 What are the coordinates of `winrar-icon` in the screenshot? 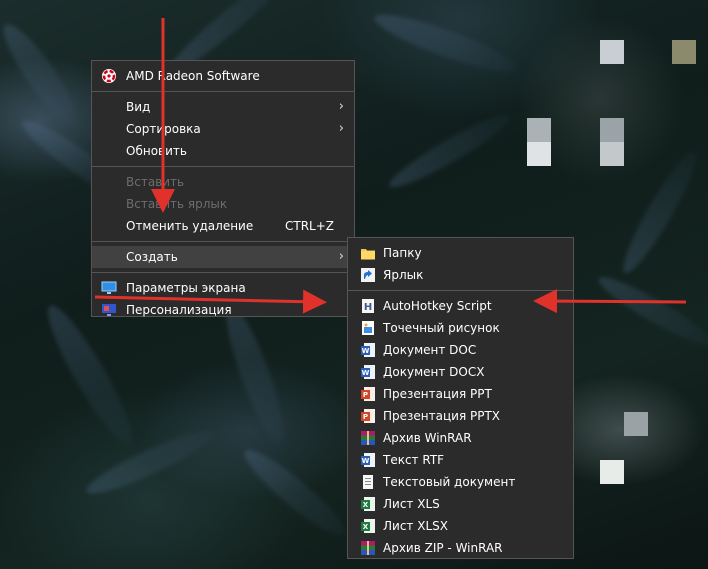 It's located at (368, 438).